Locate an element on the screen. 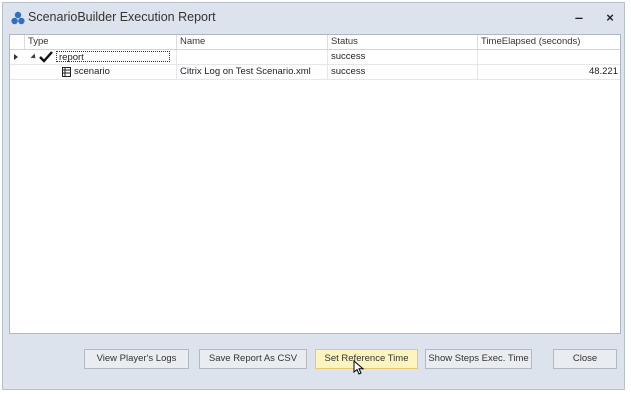 This screenshot has width=631, height=394. row-selector is located at coordinates (17, 57).